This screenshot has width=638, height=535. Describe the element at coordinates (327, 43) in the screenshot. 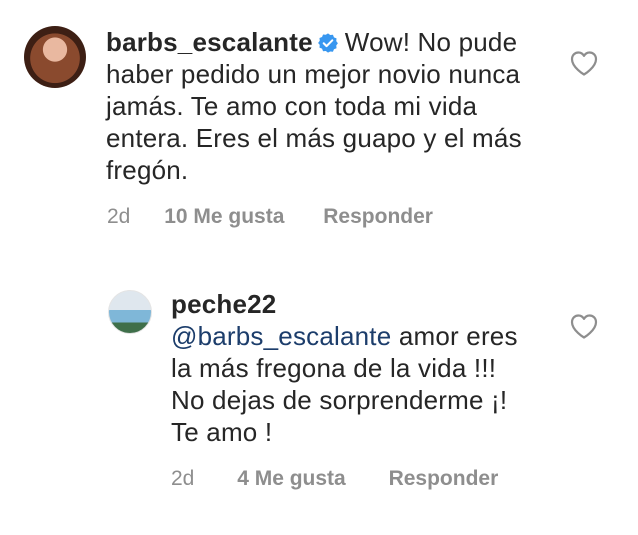

I see `verified-badge-icon` at that location.